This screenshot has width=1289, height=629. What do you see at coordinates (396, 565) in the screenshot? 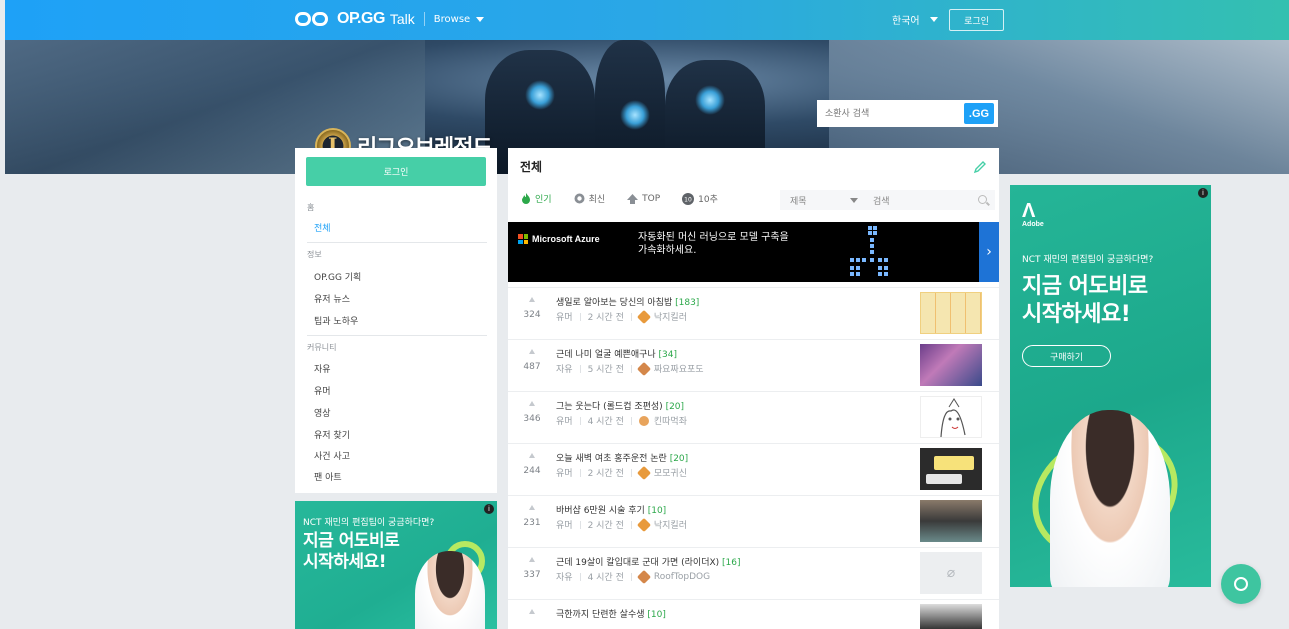
I see `advertisement-left: i NCT 재민의 편집팁이 궁금하다면? 지금 어도비로 시작하세요!` at bounding box center [396, 565].